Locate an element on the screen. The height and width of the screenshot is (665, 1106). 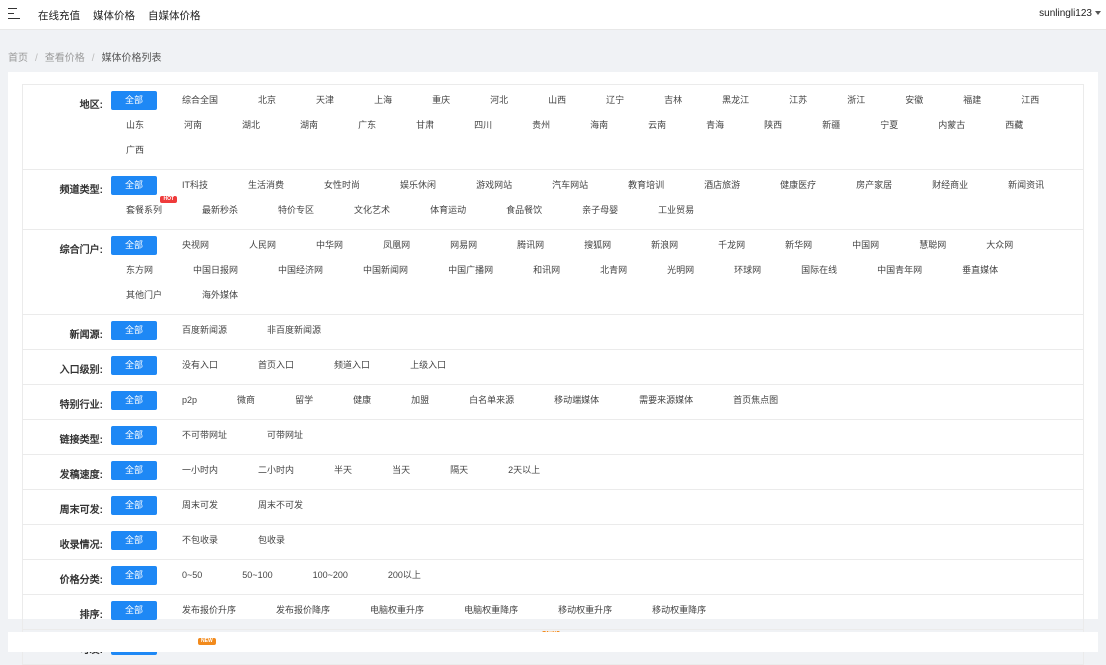
filter-option: 湖南 is located at coordinates (309, 125).